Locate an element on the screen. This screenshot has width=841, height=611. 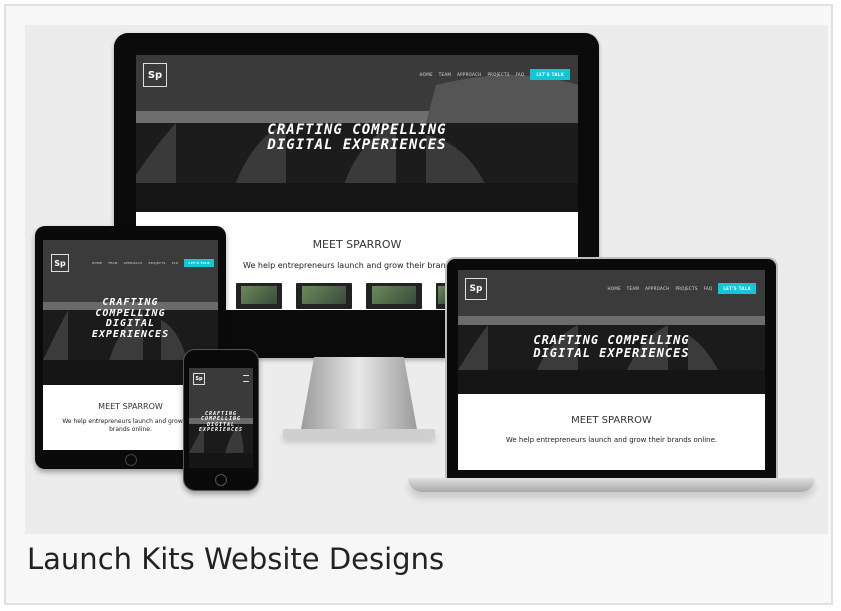
laptop-logo: Sp is located at coordinates (476, 289).